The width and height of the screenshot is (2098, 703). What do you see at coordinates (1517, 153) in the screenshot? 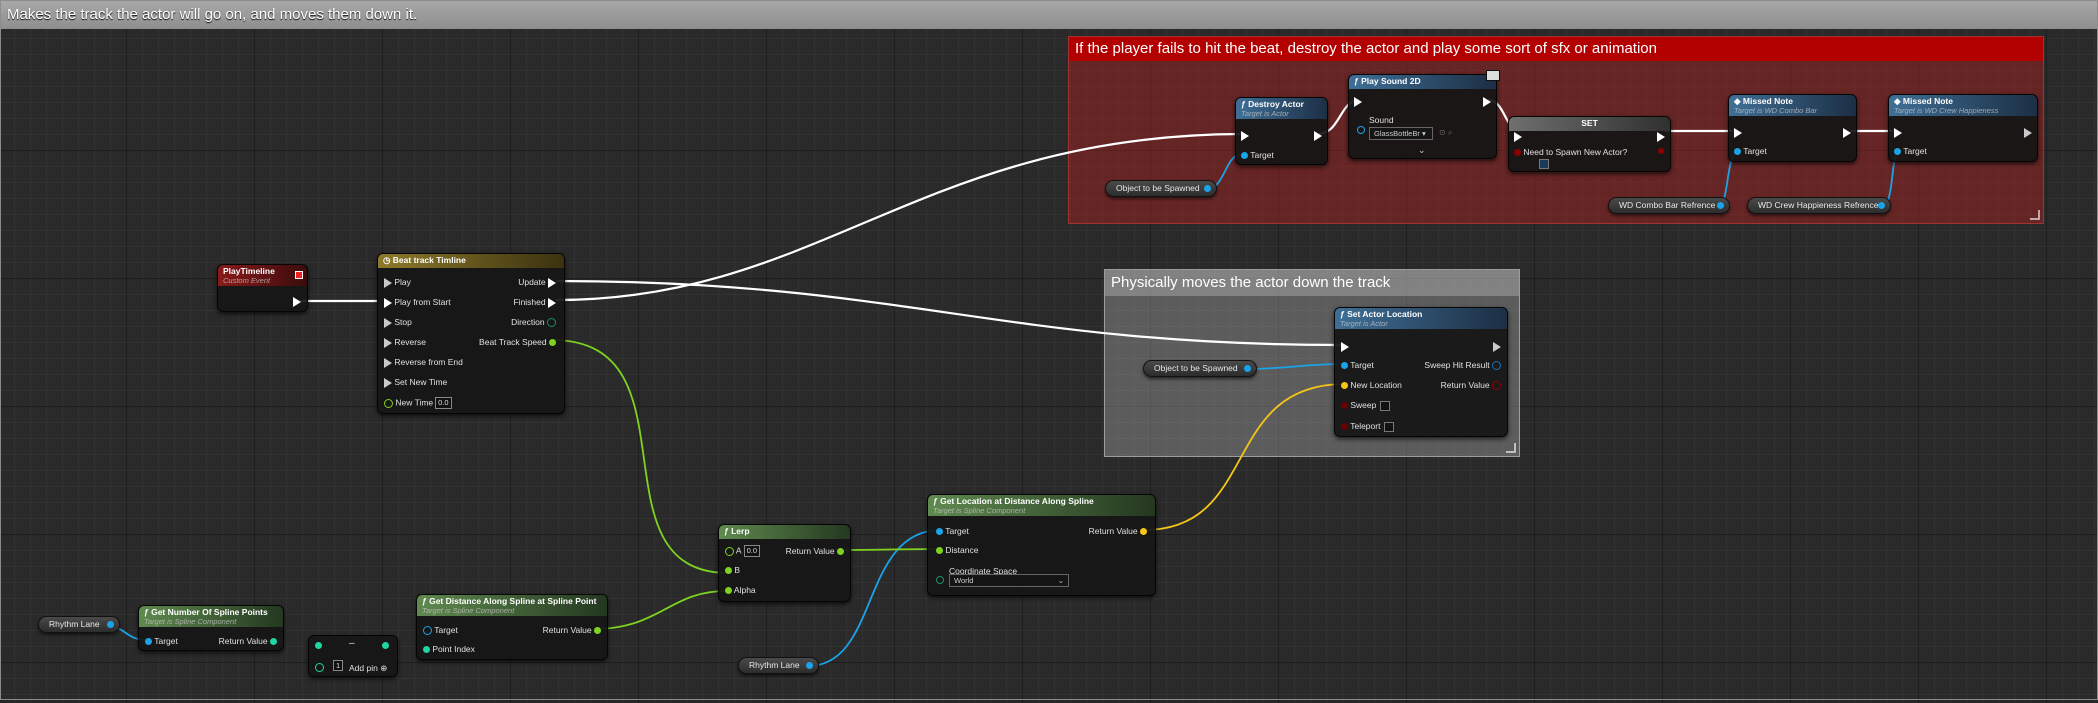
I see `bool-pin-icon` at bounding box center [1517, 153].